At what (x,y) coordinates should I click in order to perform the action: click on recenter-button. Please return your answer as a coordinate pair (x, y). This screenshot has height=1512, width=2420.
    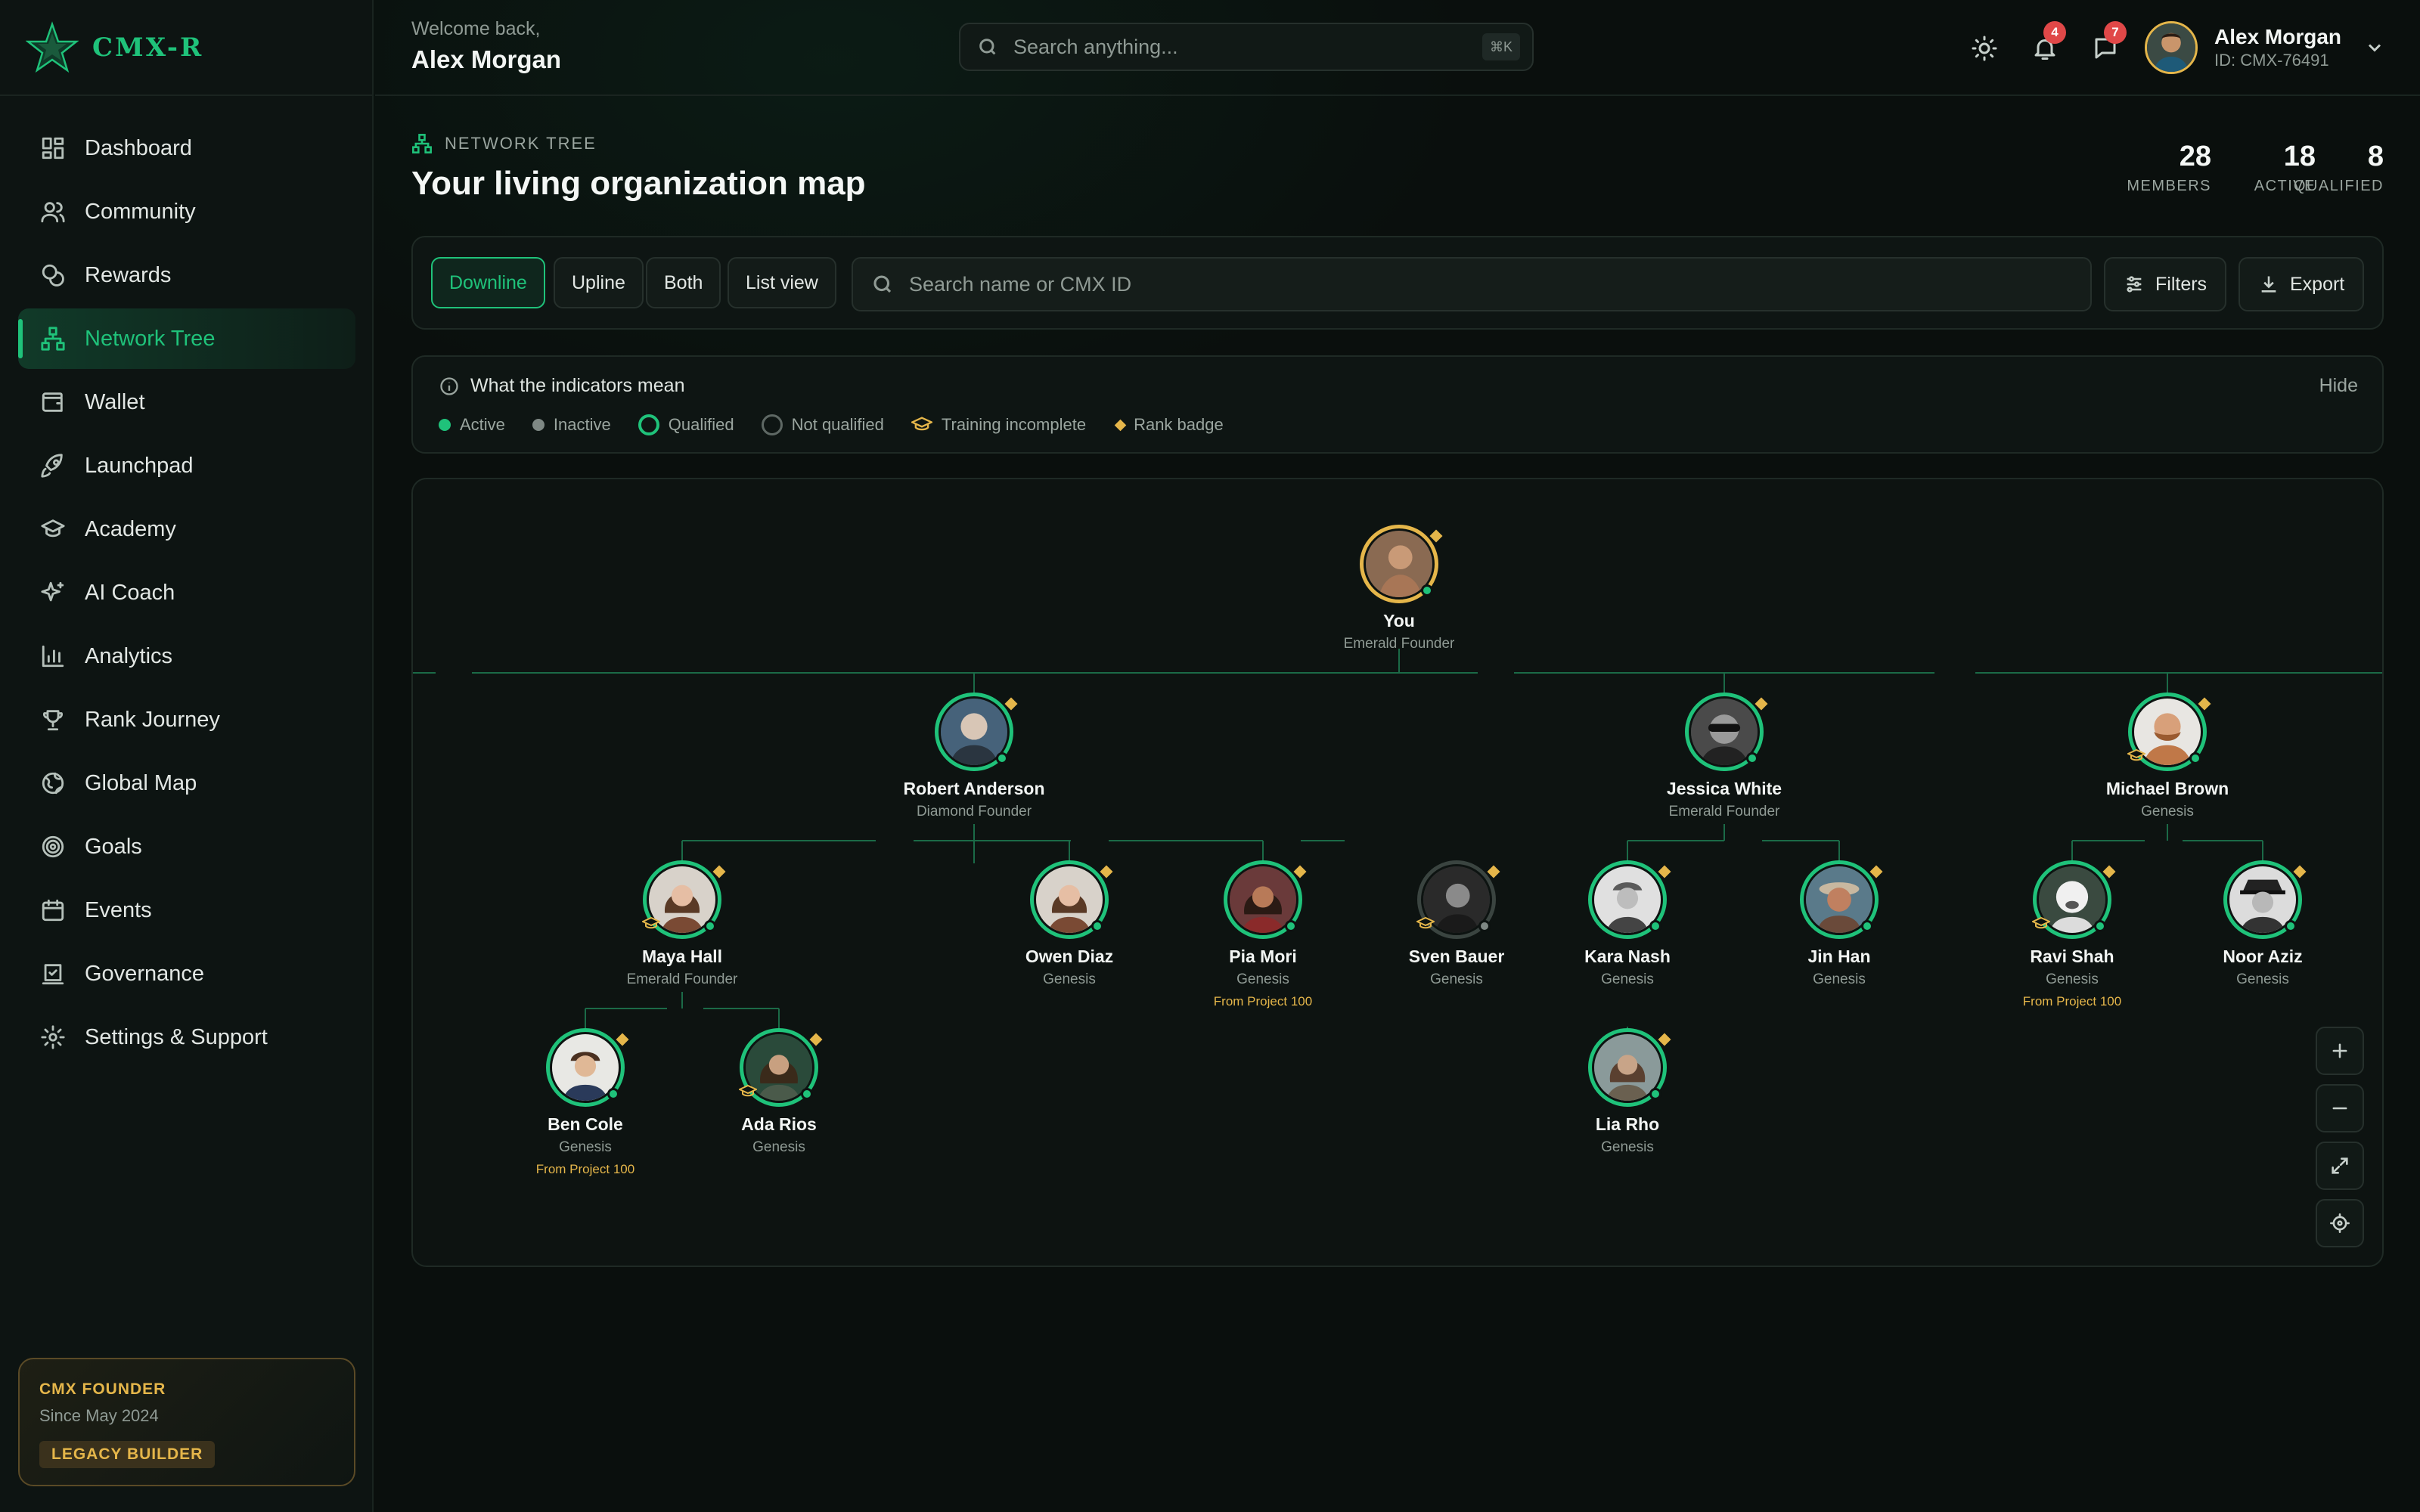
    Looking at the image, I should click on (2340, 1223).